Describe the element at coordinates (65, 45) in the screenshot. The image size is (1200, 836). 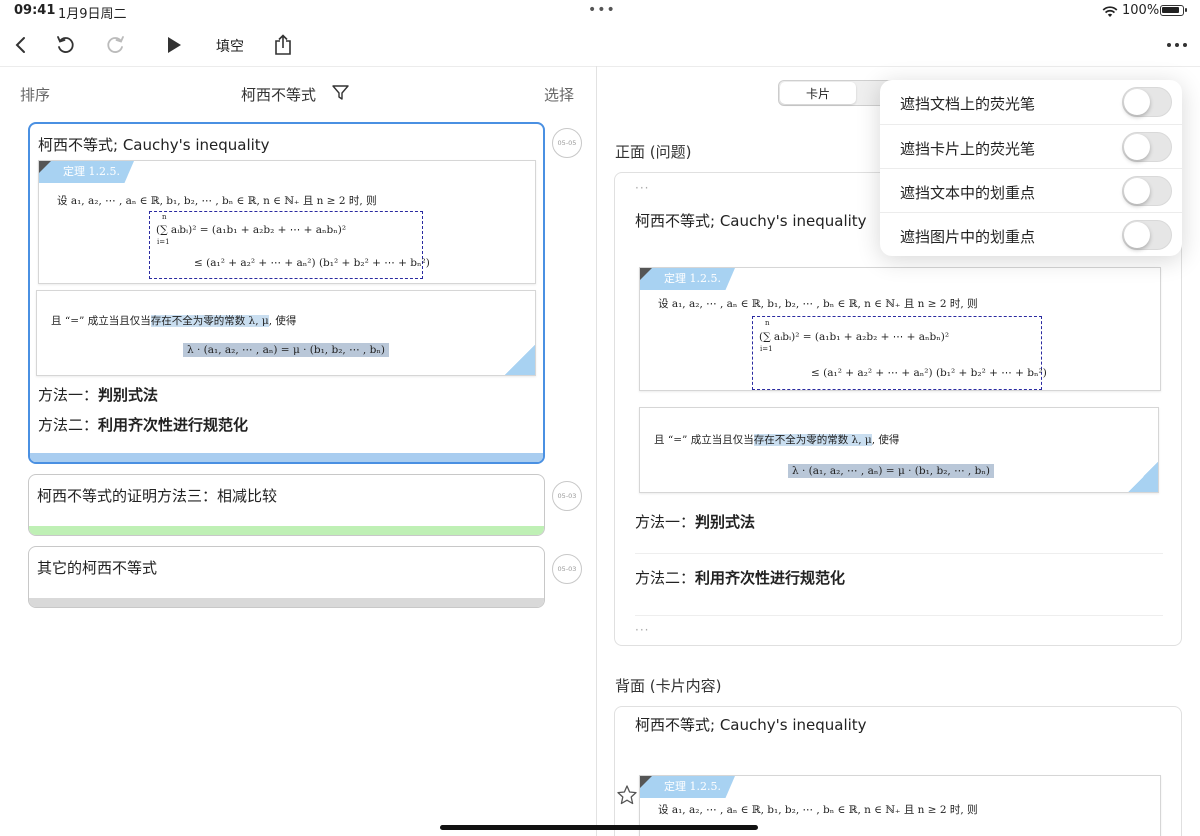
I see `undo-icon` at that location.